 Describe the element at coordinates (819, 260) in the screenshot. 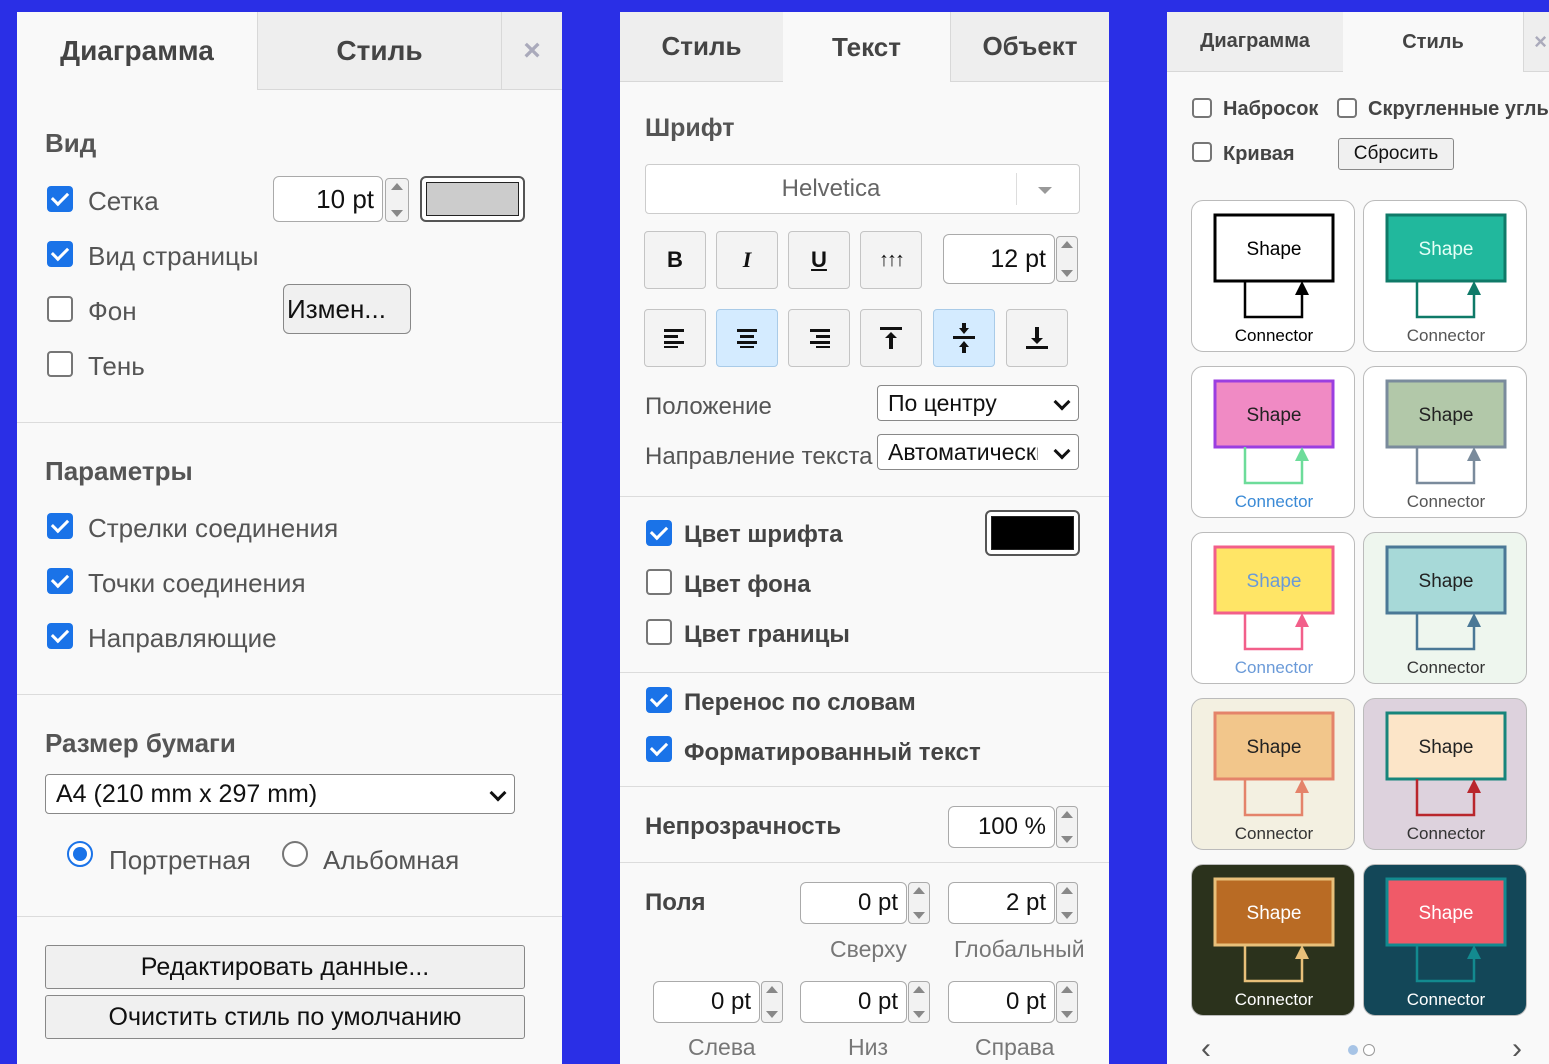

I see `underline-button: U` at that location.